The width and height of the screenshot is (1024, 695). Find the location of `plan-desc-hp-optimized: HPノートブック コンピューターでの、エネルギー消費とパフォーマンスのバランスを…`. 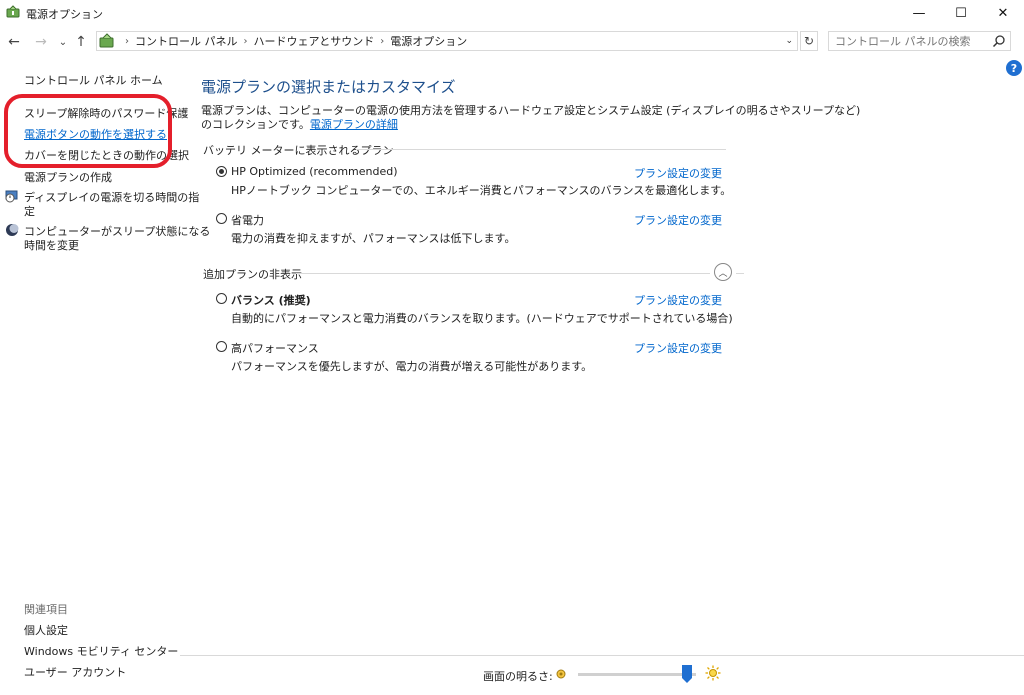

plan-desc-hp-optimized: HPノートブック コンピューターでの、エネルギー消費とパフォーマンスのバランスを… is located at coordinates (481, 190).